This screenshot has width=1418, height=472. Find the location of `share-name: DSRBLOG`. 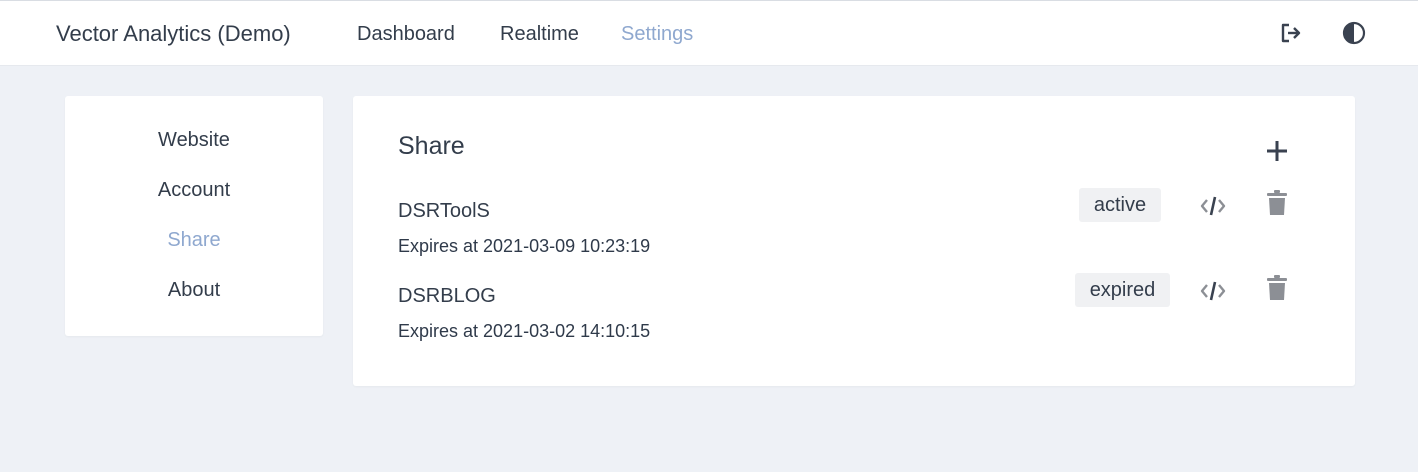

share-name: DSRBLOG is located at coordinates (447, 296).